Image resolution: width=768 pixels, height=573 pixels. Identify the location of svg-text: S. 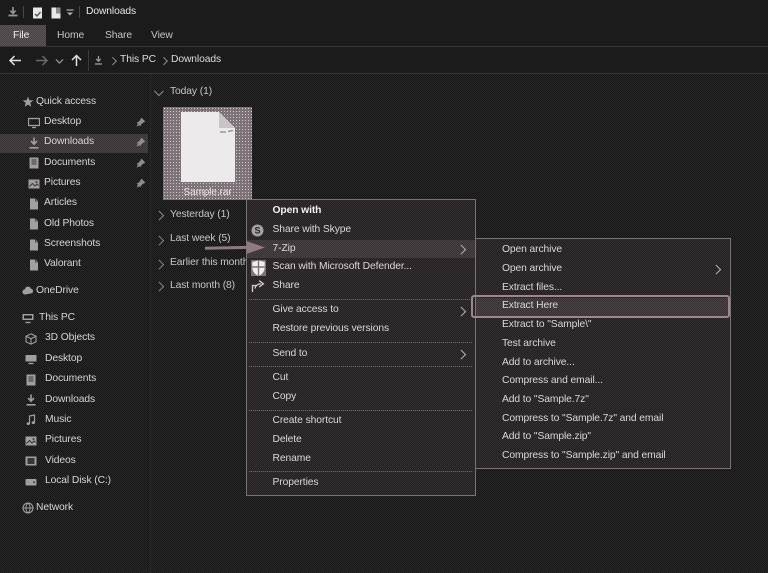
(257, 230).